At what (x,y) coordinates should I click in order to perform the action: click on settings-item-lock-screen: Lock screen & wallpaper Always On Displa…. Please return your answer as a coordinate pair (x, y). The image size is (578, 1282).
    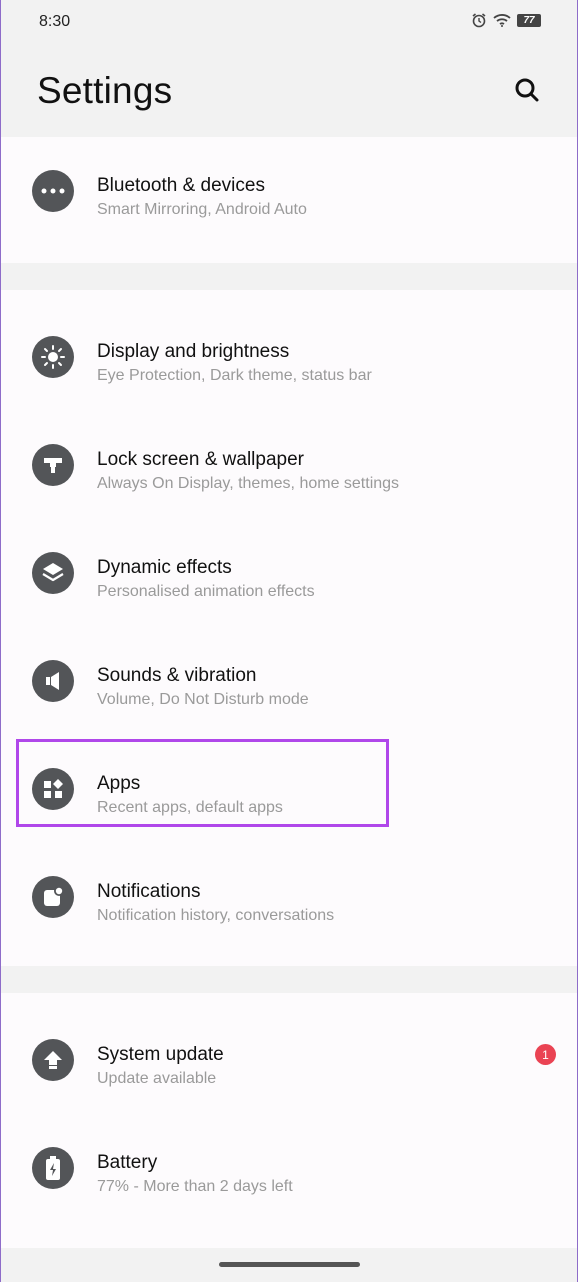
    Looking at the image, I should click on (289, 465).